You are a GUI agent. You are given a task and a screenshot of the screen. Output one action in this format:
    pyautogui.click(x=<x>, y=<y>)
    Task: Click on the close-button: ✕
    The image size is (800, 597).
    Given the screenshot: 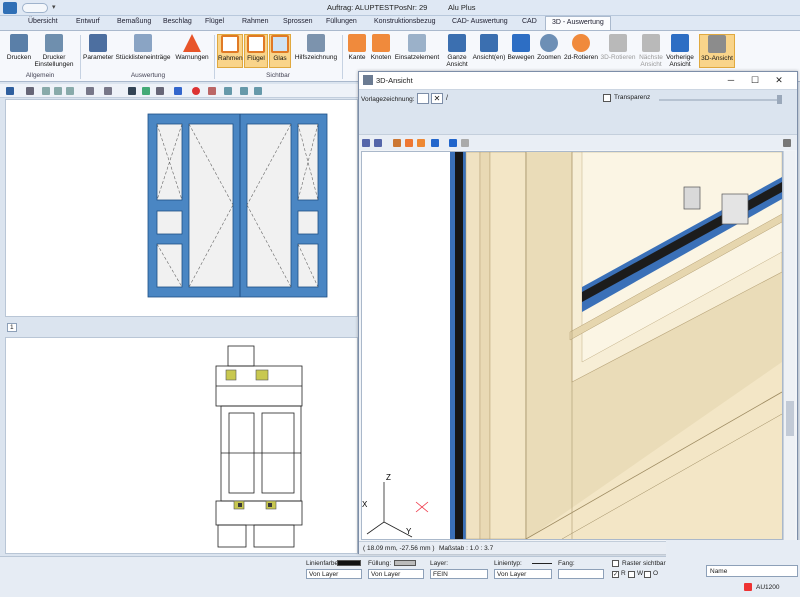 What is the action you would take?
    pyautogui.click(x=779, y=80)
    